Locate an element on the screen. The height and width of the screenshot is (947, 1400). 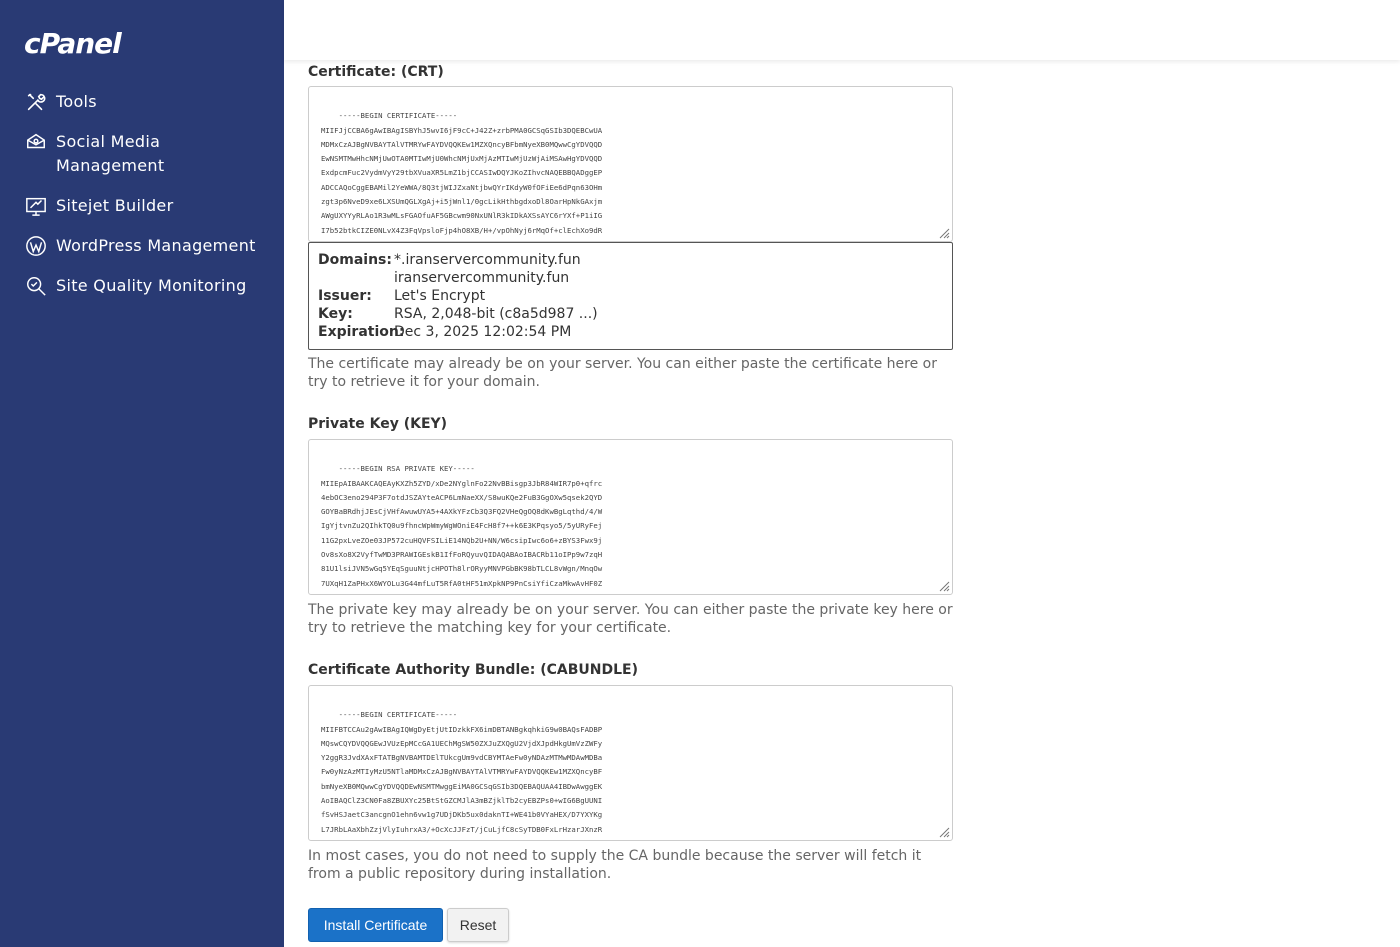
sidebar-item-label: Sitejet Builder is located at coordinates (115, 205).